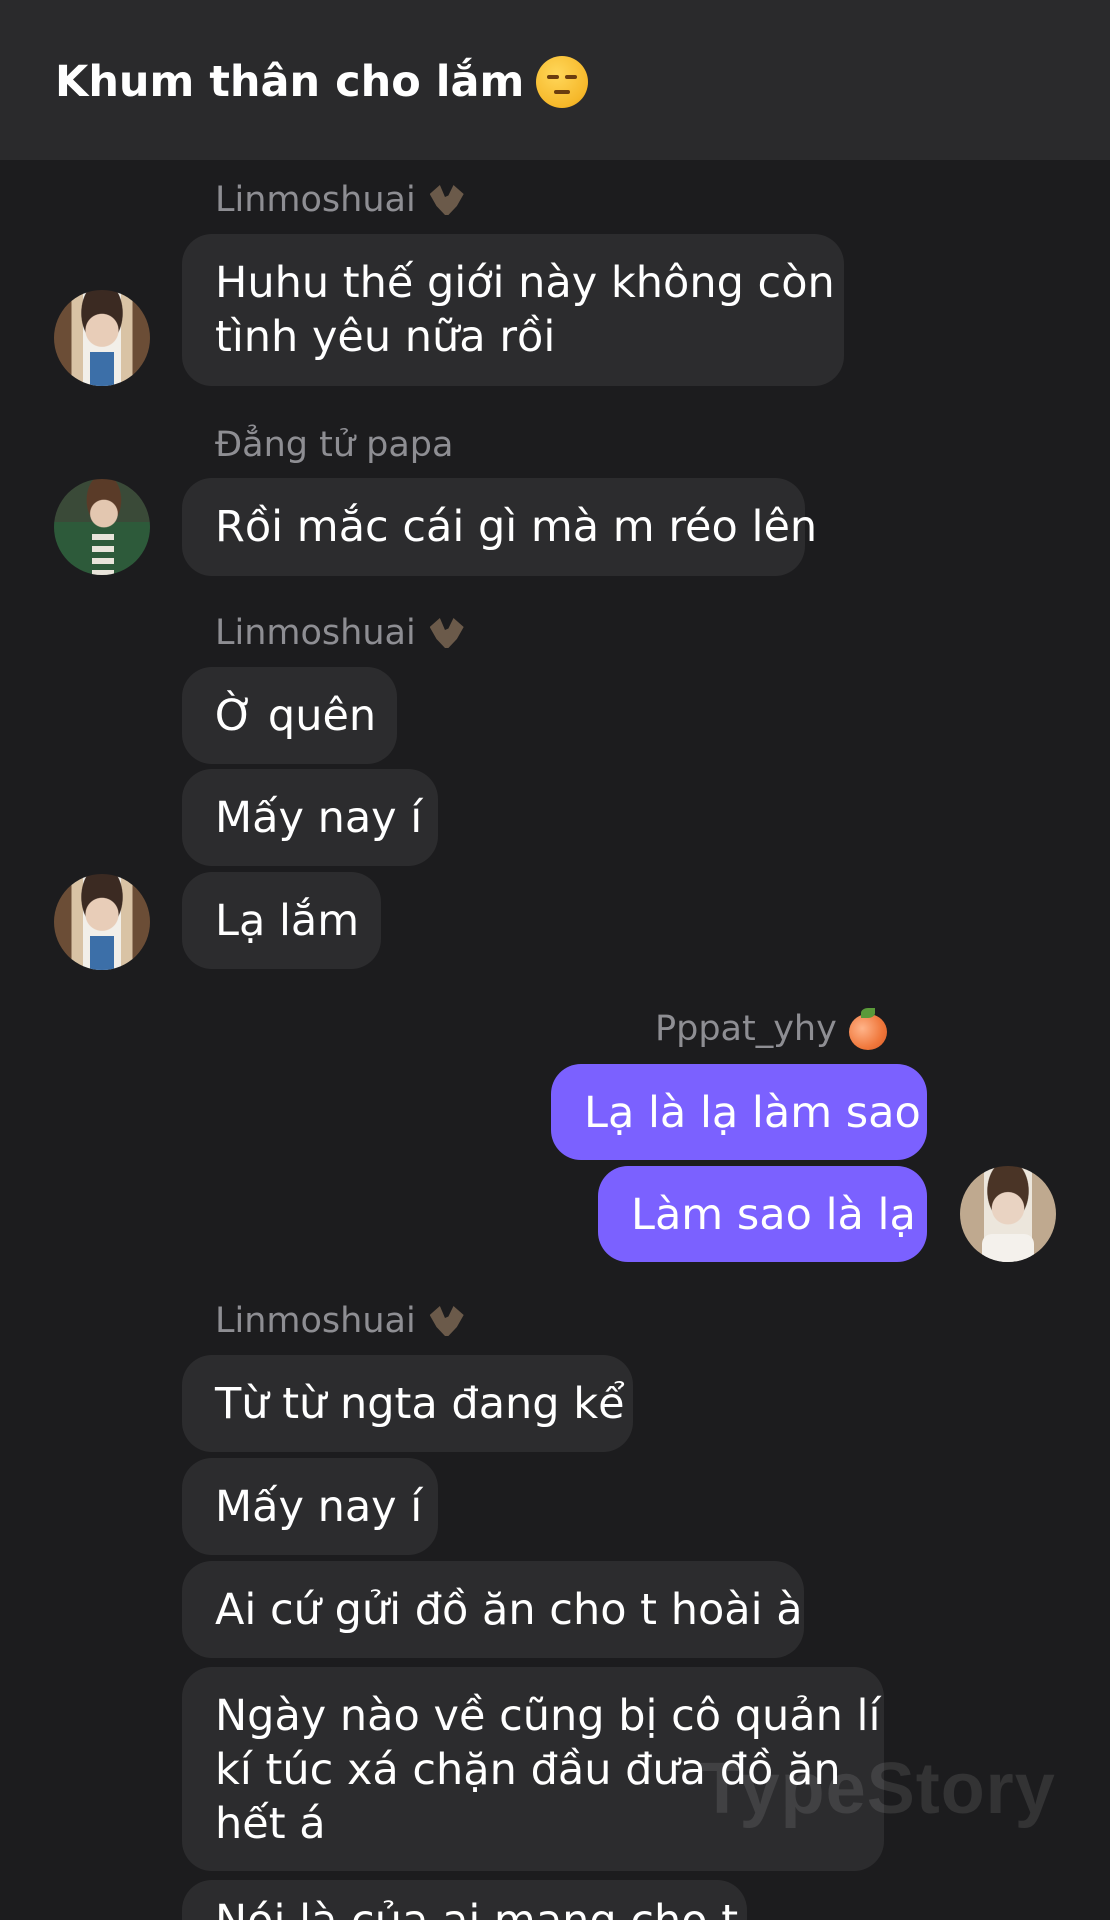  Describe the element at coordinates (296, 716) in the screenshot. I see `message-text: Ờ quên` at that location.